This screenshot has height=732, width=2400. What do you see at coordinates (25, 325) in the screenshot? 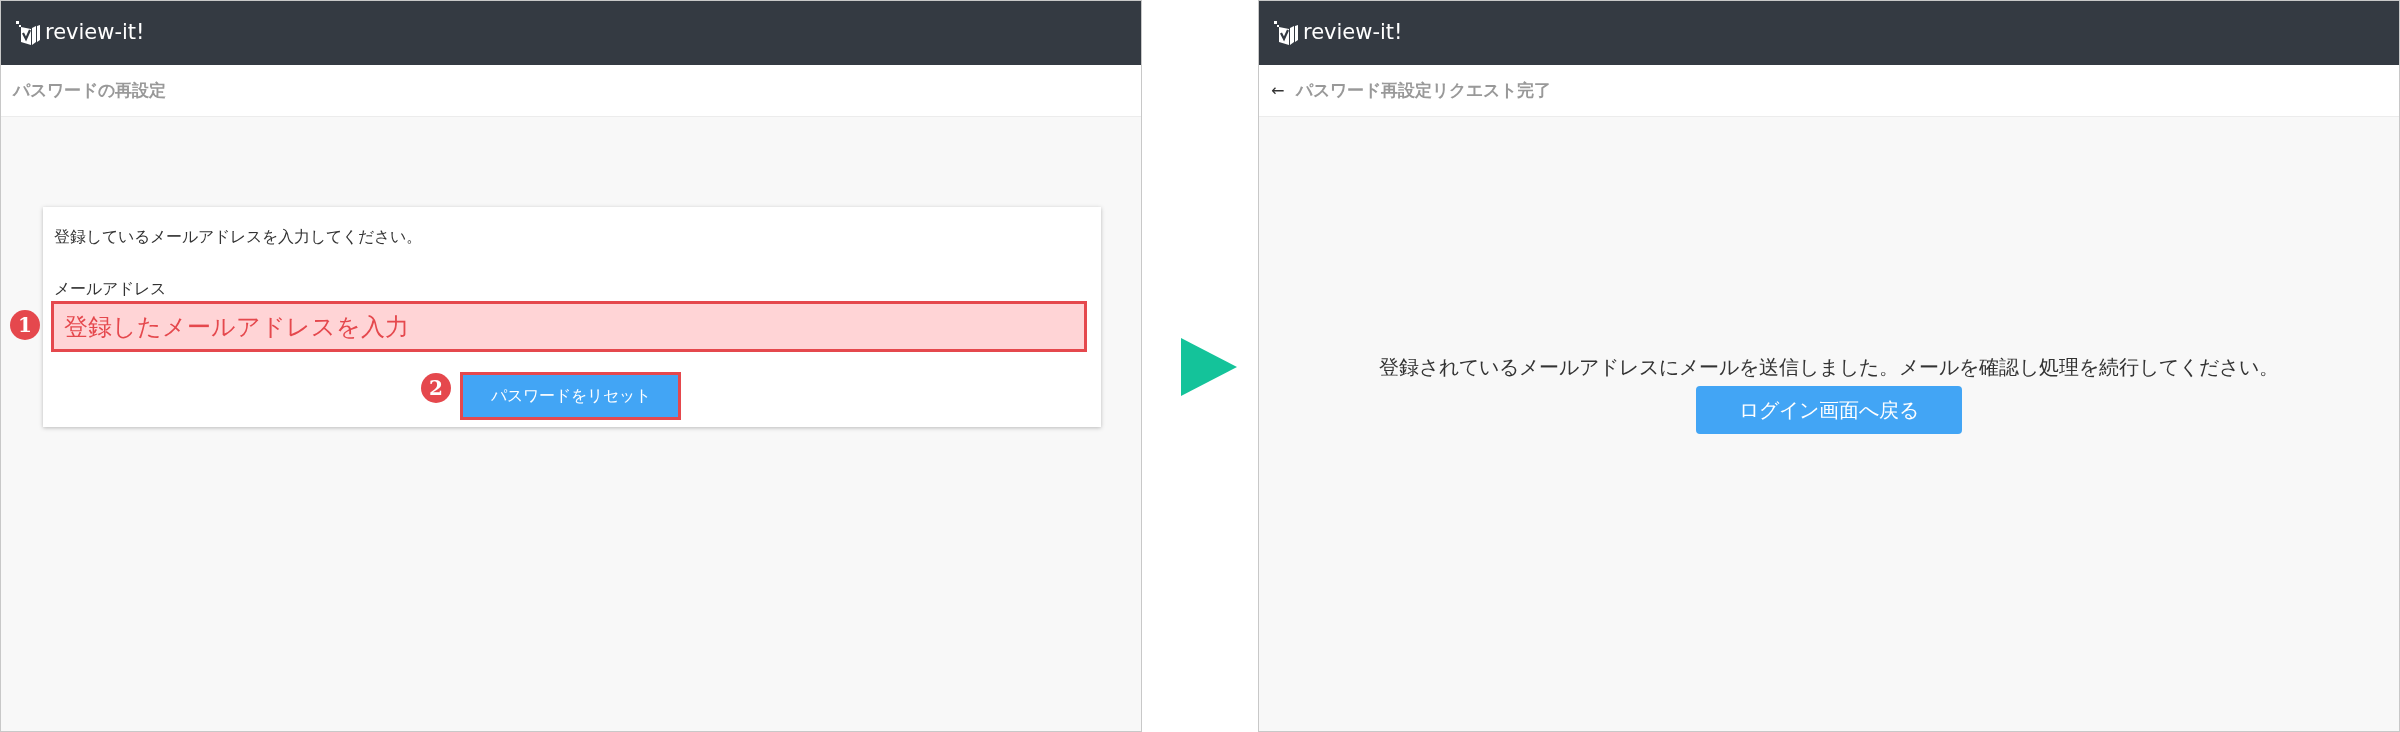
I see `step-badge: 1` at bounding box center [25, 325].